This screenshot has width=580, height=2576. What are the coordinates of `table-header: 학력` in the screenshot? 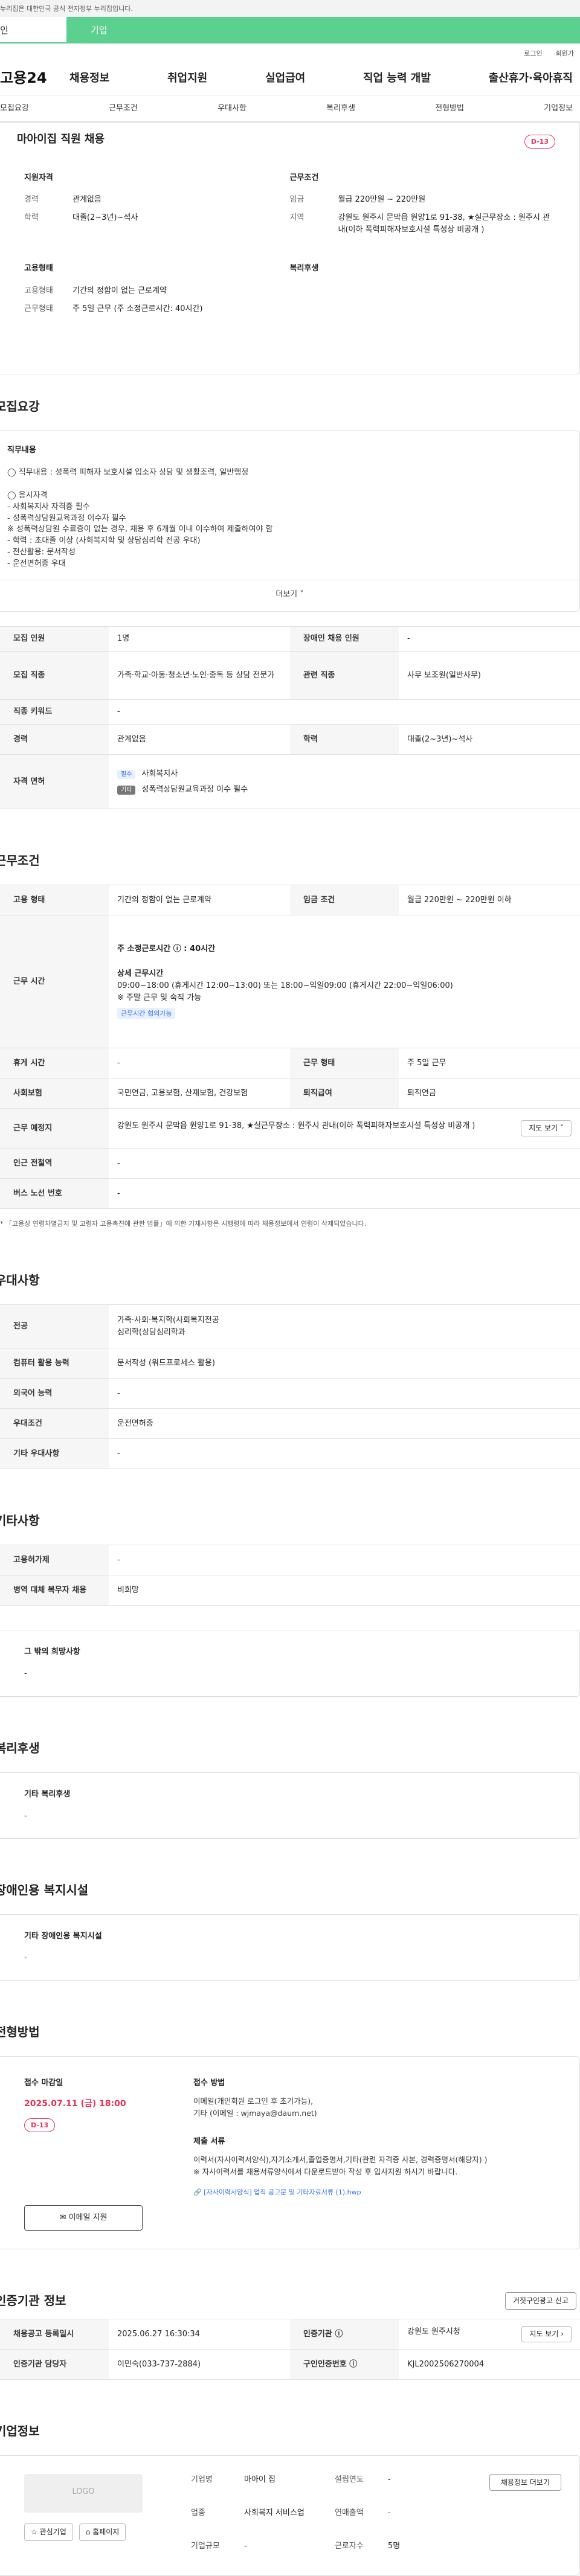 It's located at (344, 739).